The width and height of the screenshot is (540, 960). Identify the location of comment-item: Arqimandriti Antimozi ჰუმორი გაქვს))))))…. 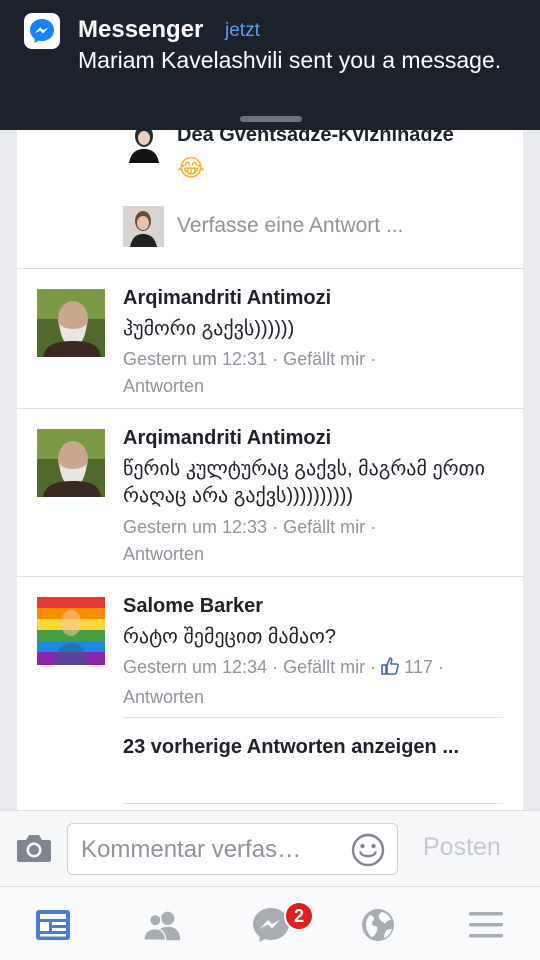
(270, 338).